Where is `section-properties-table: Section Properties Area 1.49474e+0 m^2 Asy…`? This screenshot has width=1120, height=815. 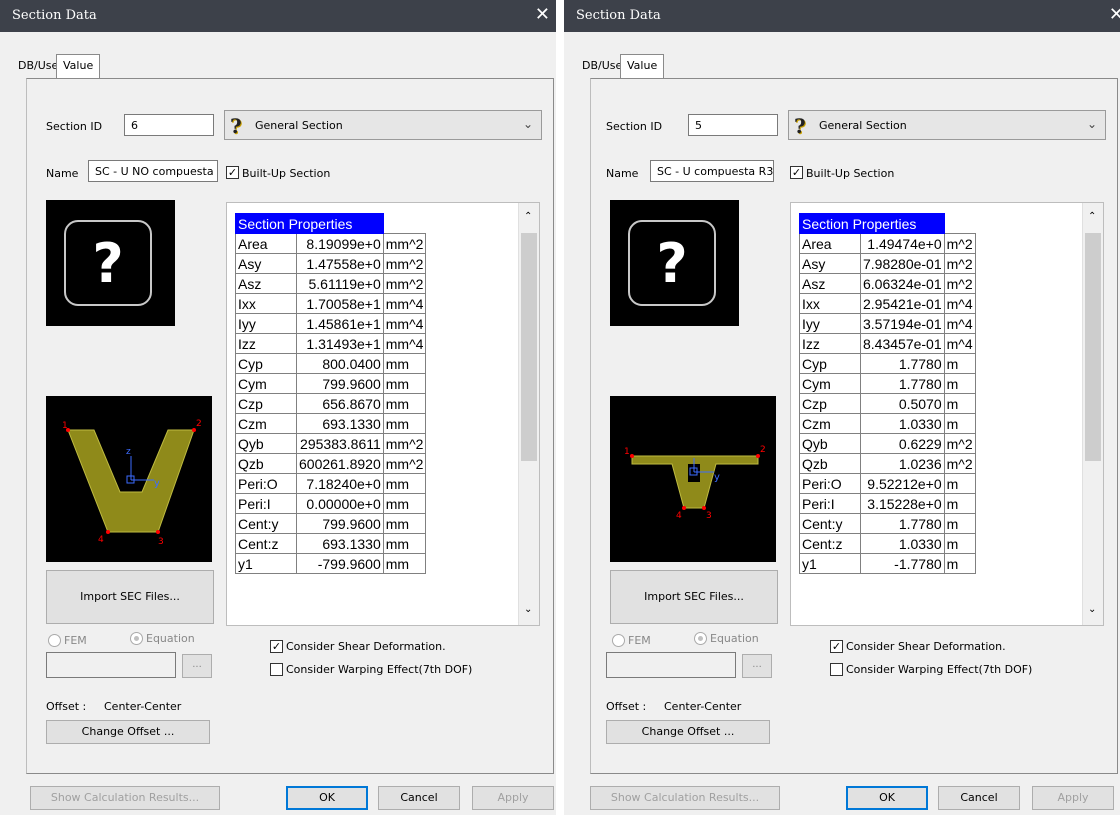 section-properties-table: Section Properties Area 1.49474e+0 m^2 Asy… is located at coordinates (947, 414).